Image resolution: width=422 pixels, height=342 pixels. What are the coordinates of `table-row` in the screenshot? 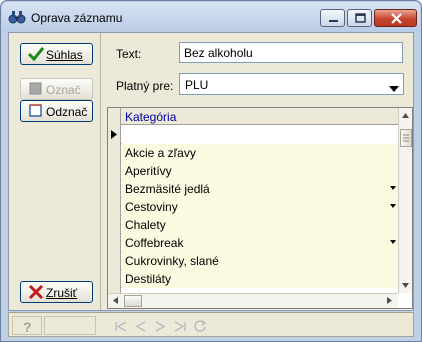 It's located at (253, 135).